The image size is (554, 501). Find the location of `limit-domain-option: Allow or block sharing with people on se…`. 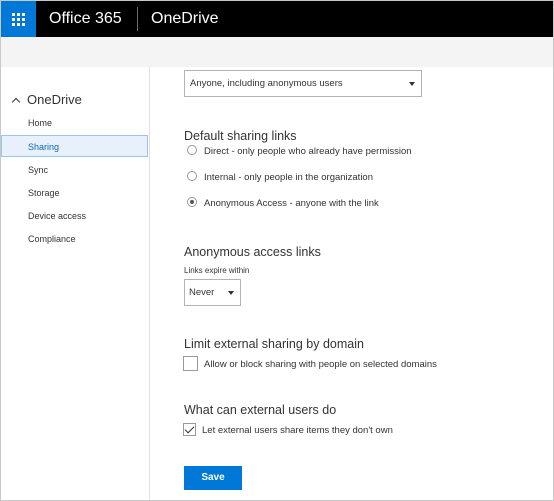

limit-domain-option: Allow or block sharing with people on se… is located at coordinates (310, 364).